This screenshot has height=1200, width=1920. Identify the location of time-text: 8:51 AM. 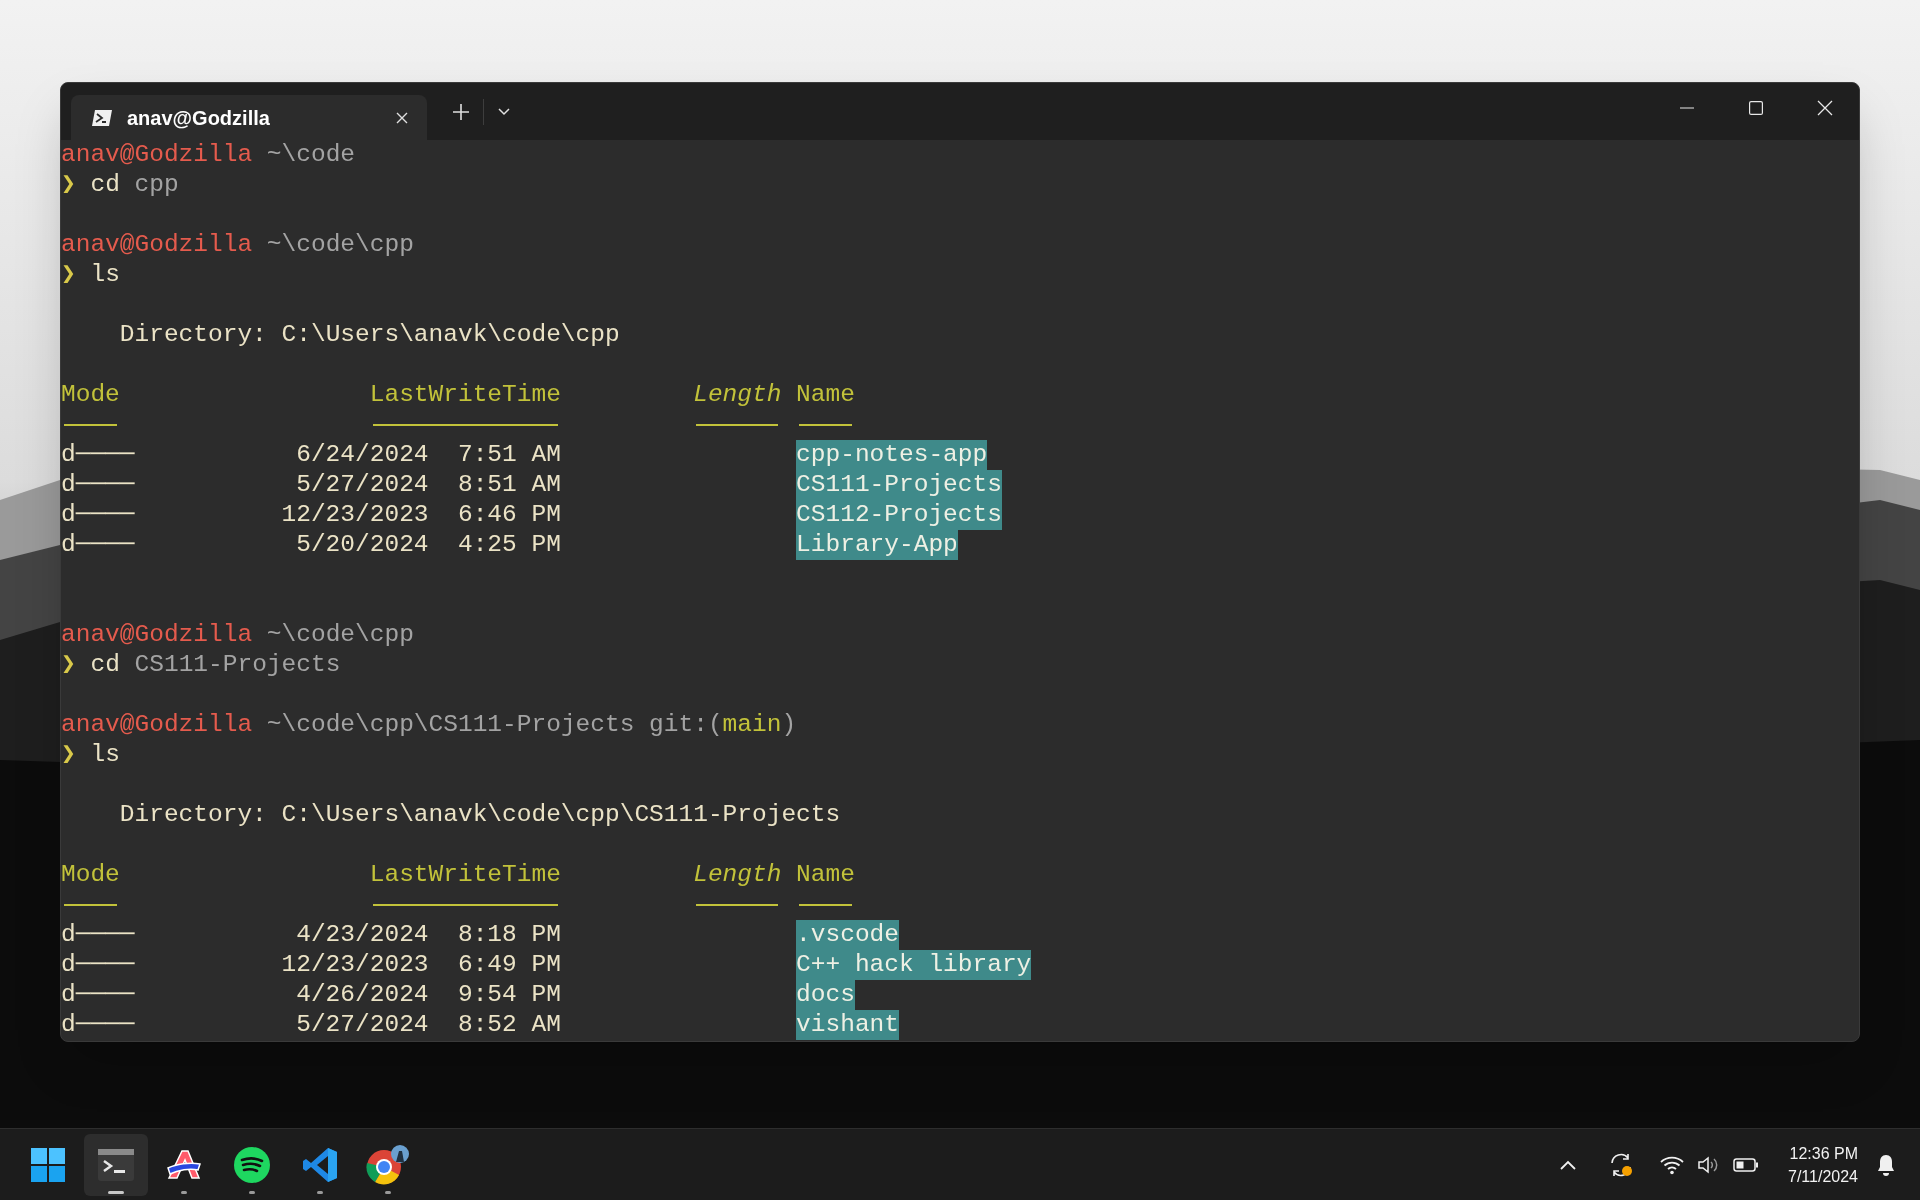
(509, 485).